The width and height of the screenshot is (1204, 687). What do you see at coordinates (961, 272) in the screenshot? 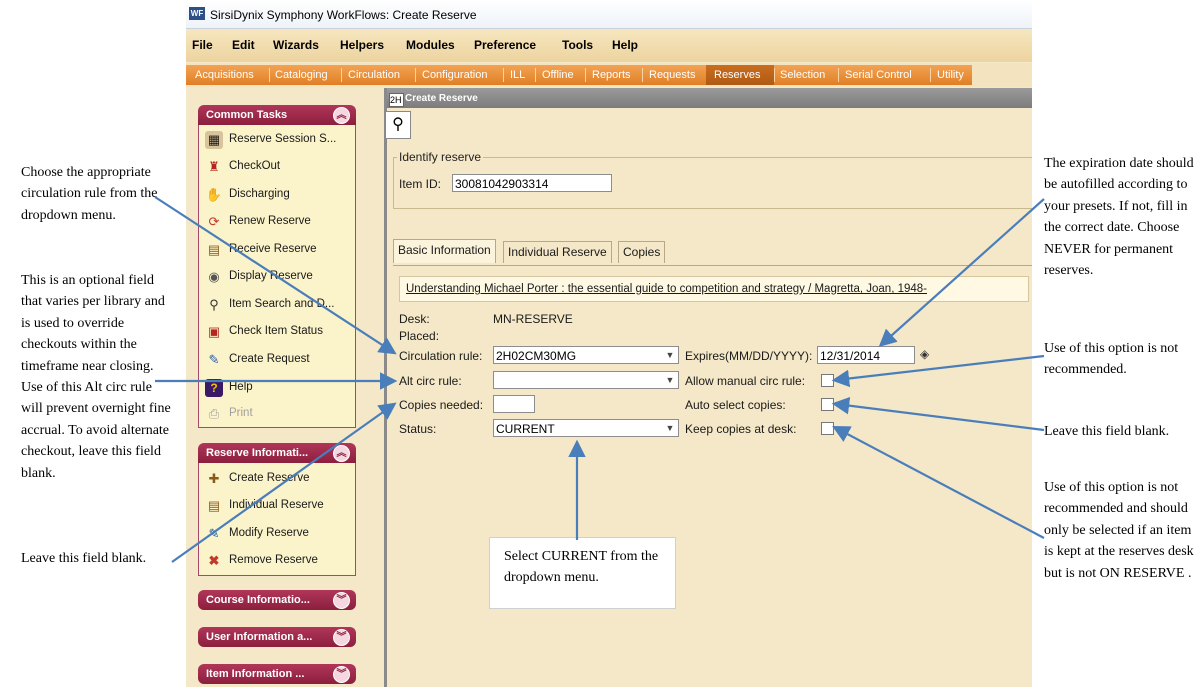
I see `arrow-expires` at bounding box center [961, 272].